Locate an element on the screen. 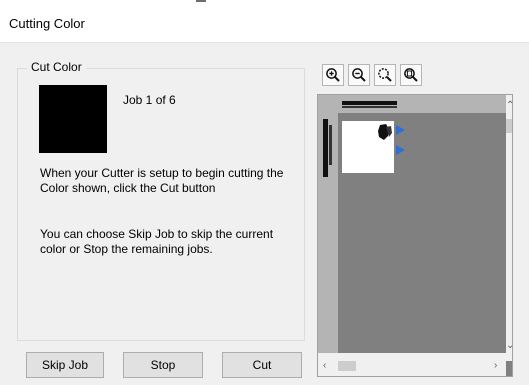 The height and width of the screenshot is (385, 529). scroll-down-icon: ⌄ is located at coordinates (509, 346).